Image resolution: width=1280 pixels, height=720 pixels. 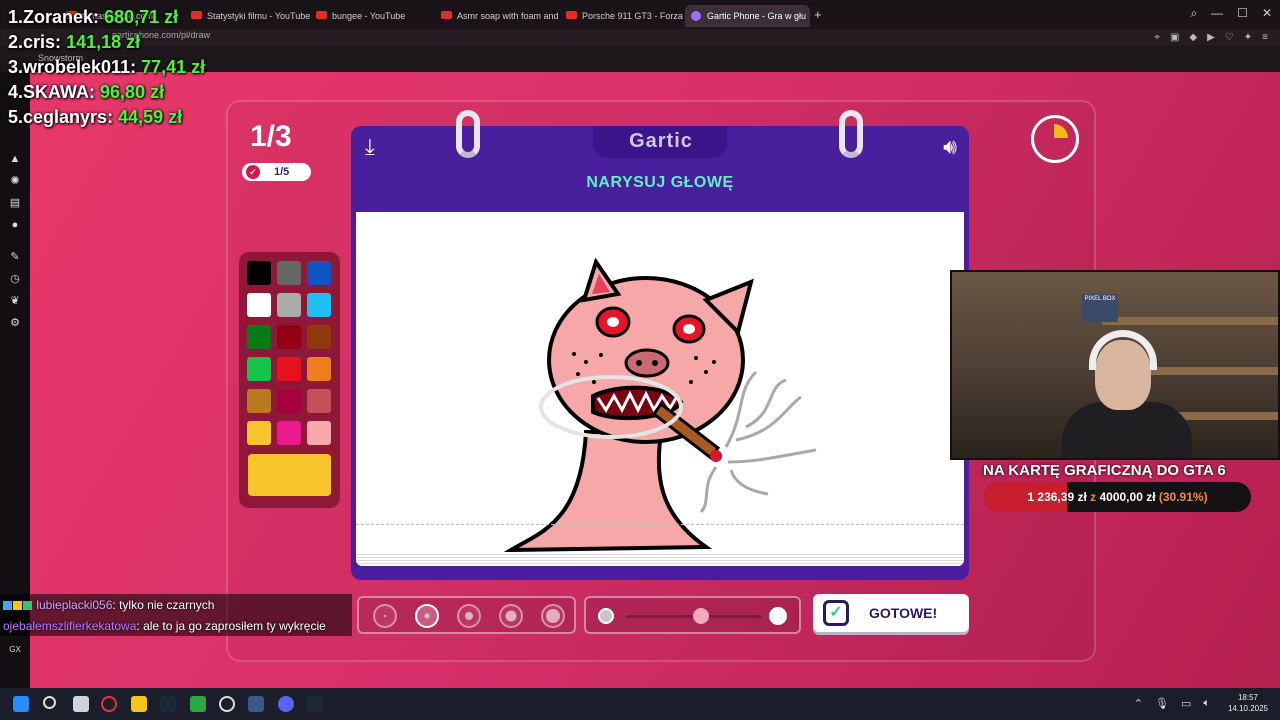 I want to click on shield-icon: ◆, so click(x=1193, y=37).